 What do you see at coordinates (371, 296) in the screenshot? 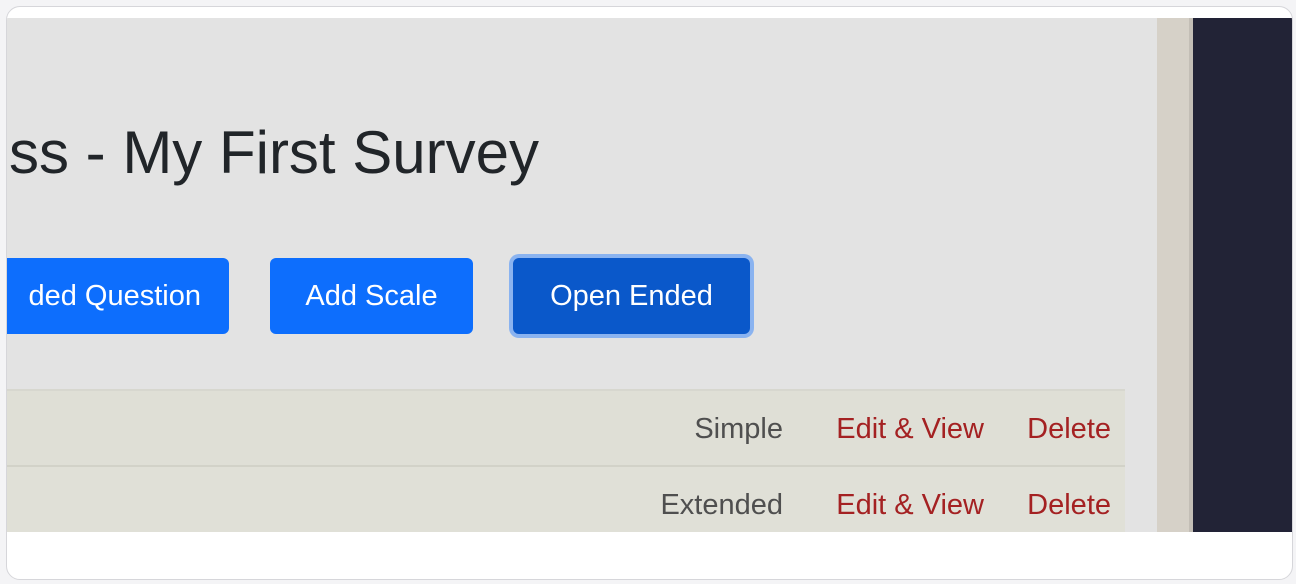
I see `add-scale-button: Add Scale` at bounding box center [371, 296].